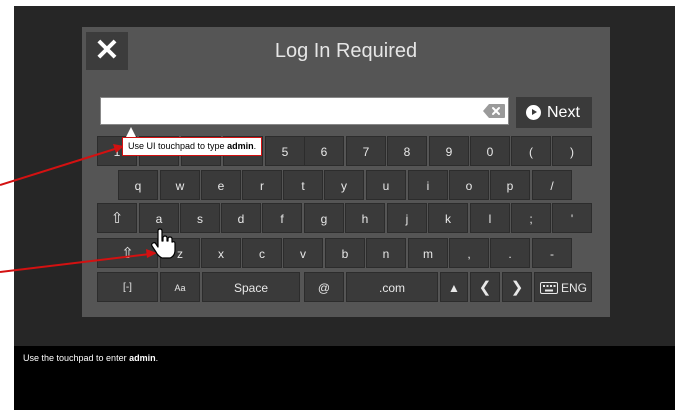 This screenshot has height=415, width=675. What do you see at coordinates (572, 218) in the screenshot?
I see `key-apostrophe: '` at bounding box center [572, 218].